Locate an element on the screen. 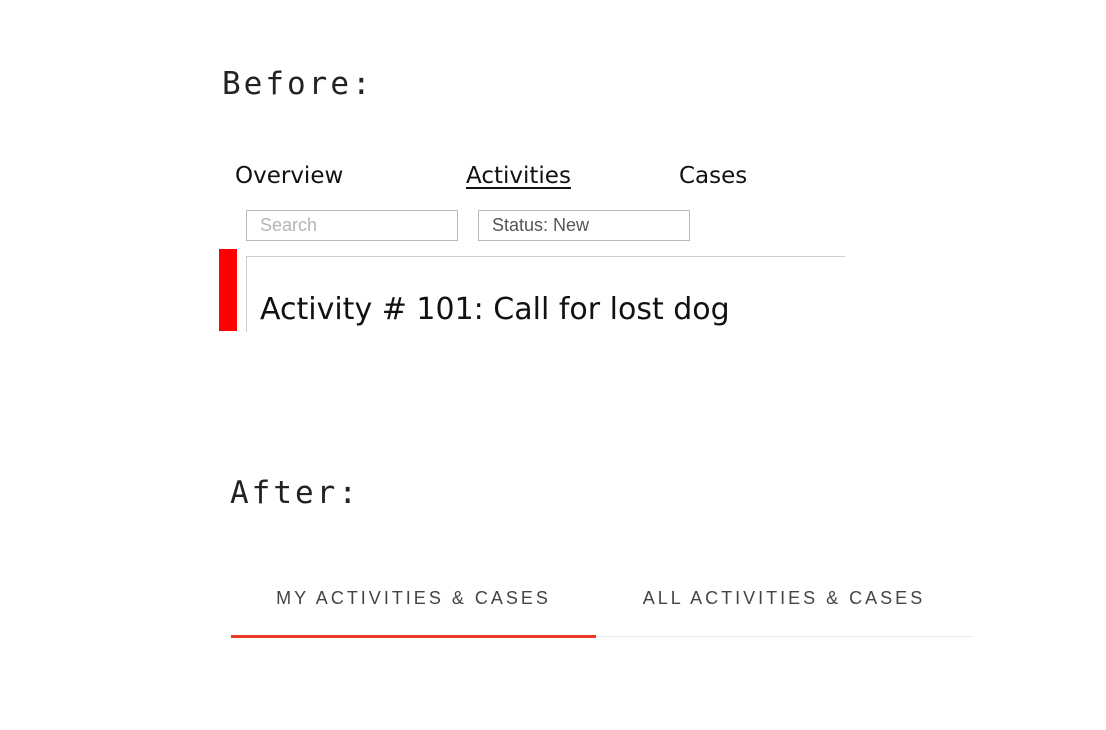  status-filter-select: Status: New is located at coordinates (584, 225).